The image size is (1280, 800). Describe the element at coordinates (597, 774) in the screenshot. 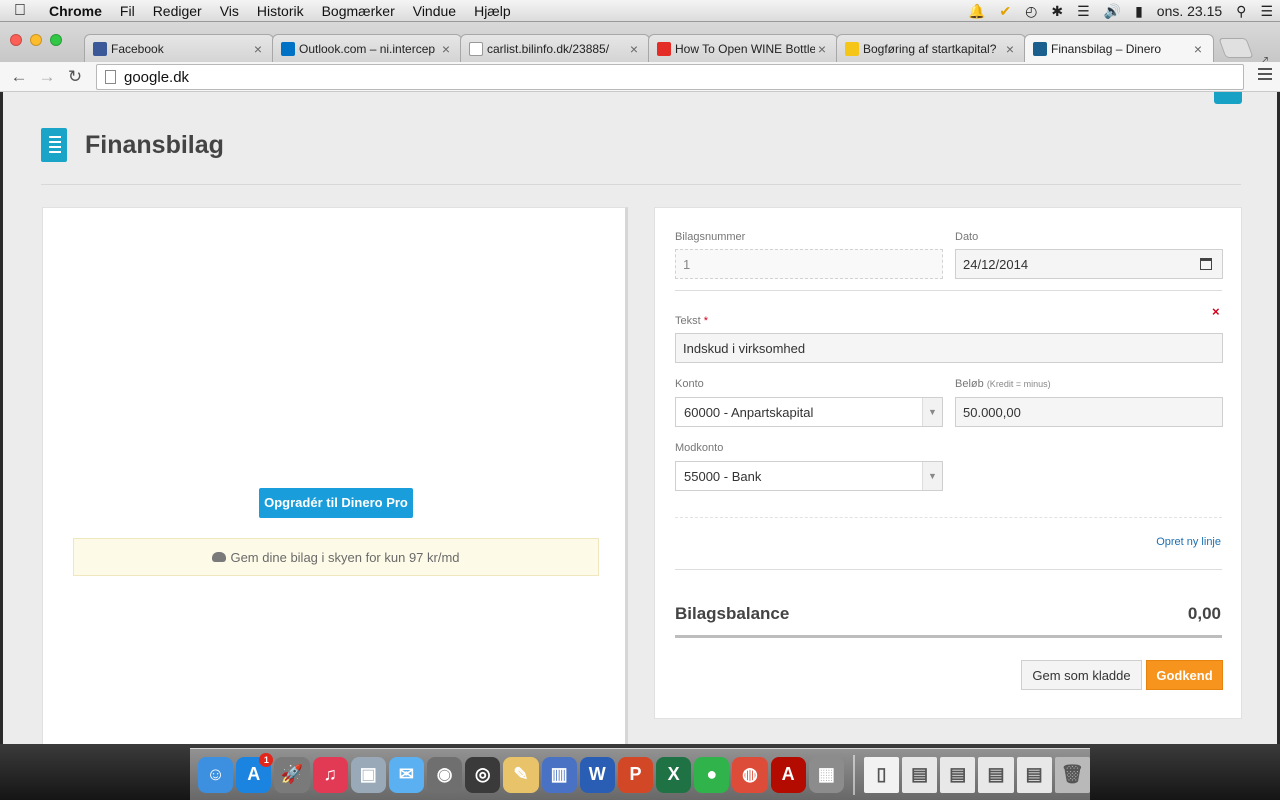

I see `word-icon: W` at that location.